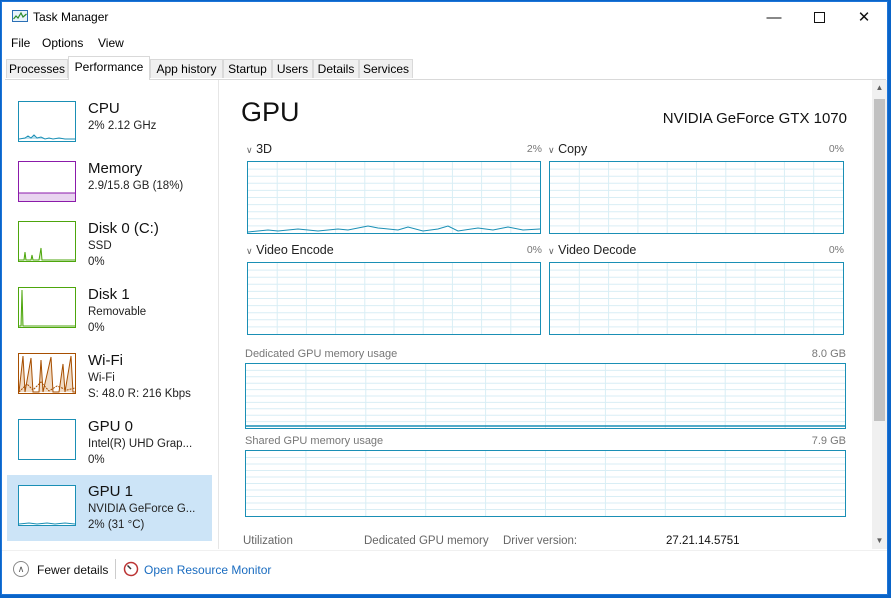 The image size is (891, 598). What do you see at coordinates (105, 360) in the screenshot?
I see `sidebar-item-name: Wi-Fi` at bounding box center [105, 360].